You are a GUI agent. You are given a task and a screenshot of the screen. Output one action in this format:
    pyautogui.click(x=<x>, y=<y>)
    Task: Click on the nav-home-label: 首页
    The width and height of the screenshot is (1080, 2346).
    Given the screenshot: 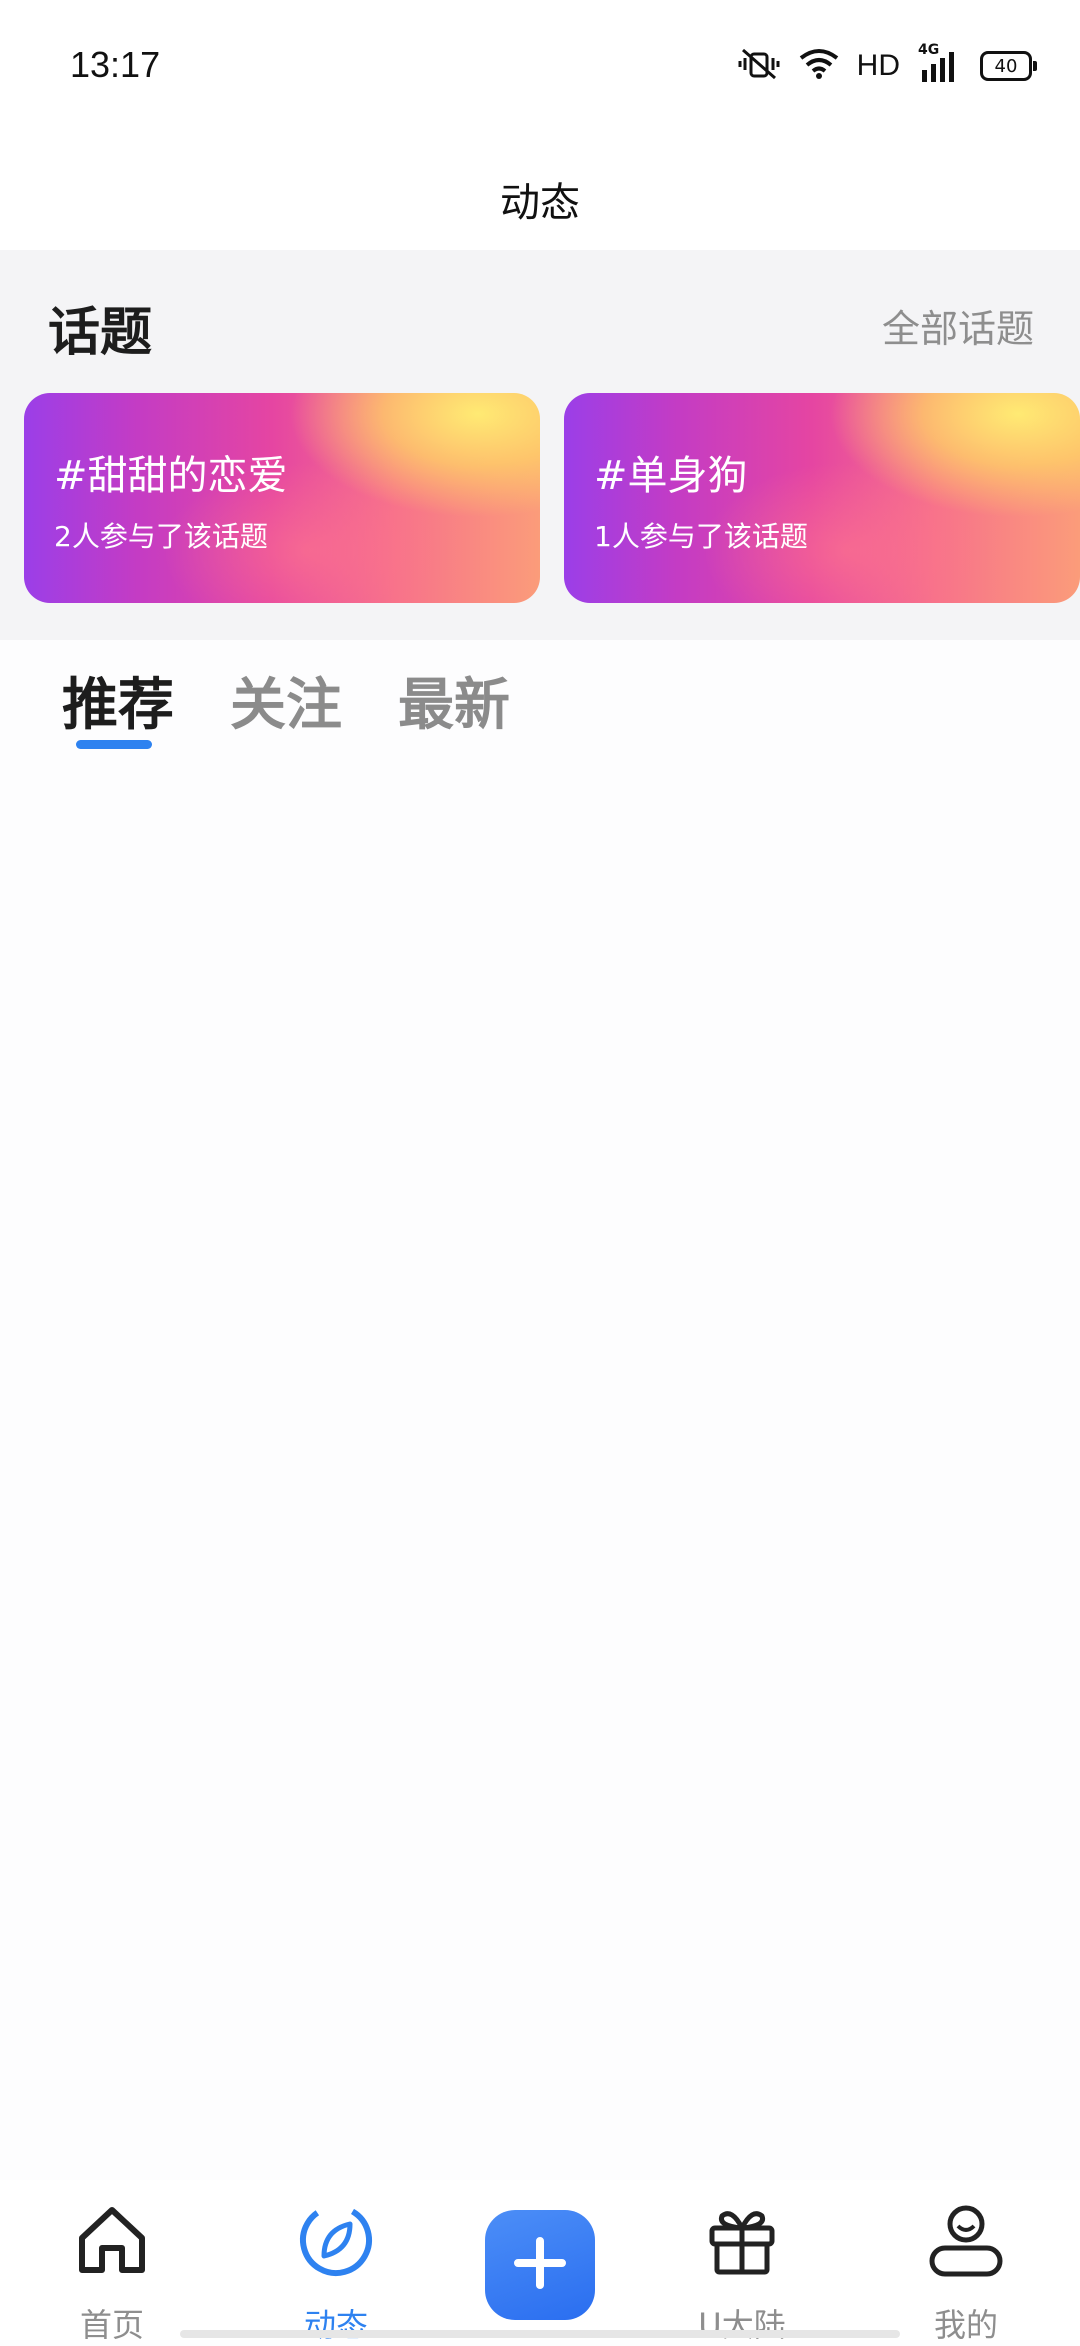 What is the action you would take?
    pyautogui.click(x=111, y=2325)
    